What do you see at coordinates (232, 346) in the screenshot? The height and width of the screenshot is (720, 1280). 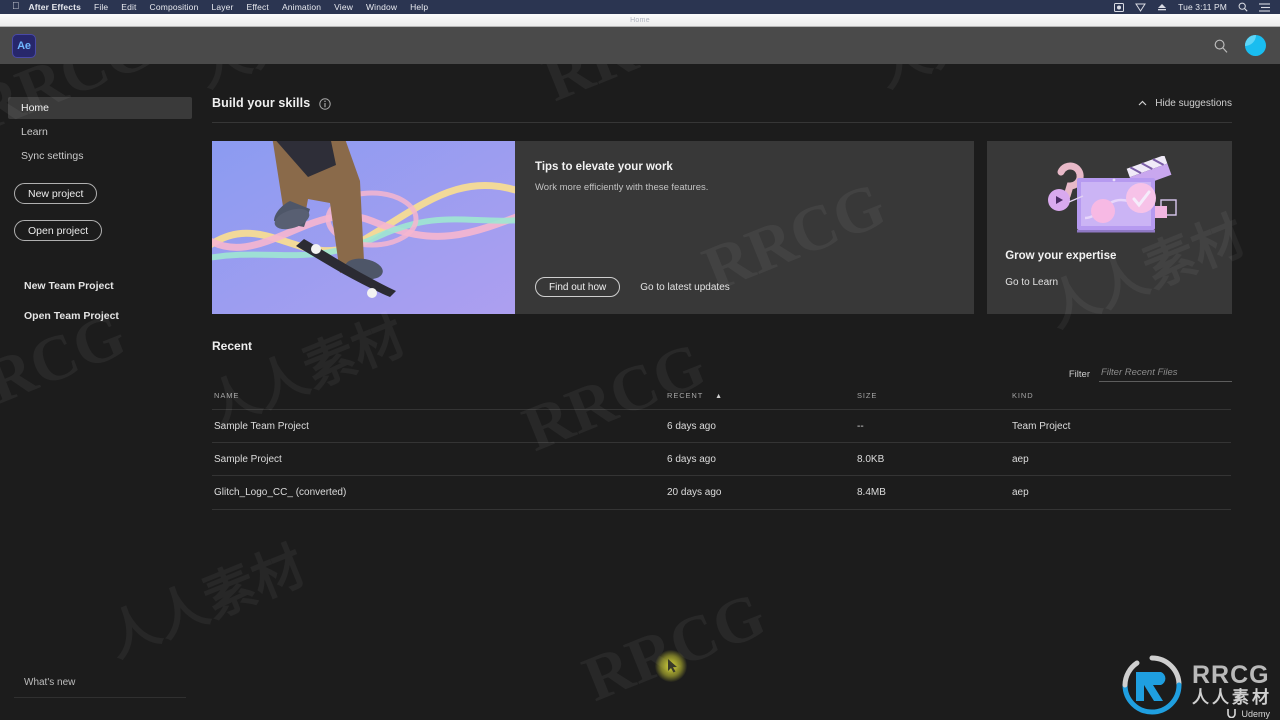 I see `recent-heading: Recent` at bounding box center [232, 346].